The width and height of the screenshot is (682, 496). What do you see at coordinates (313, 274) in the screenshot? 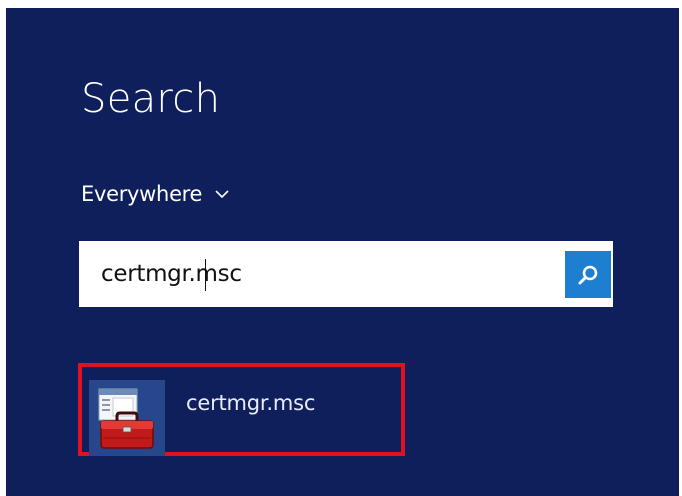
I see `search-input` at bounding box center [313, 274].